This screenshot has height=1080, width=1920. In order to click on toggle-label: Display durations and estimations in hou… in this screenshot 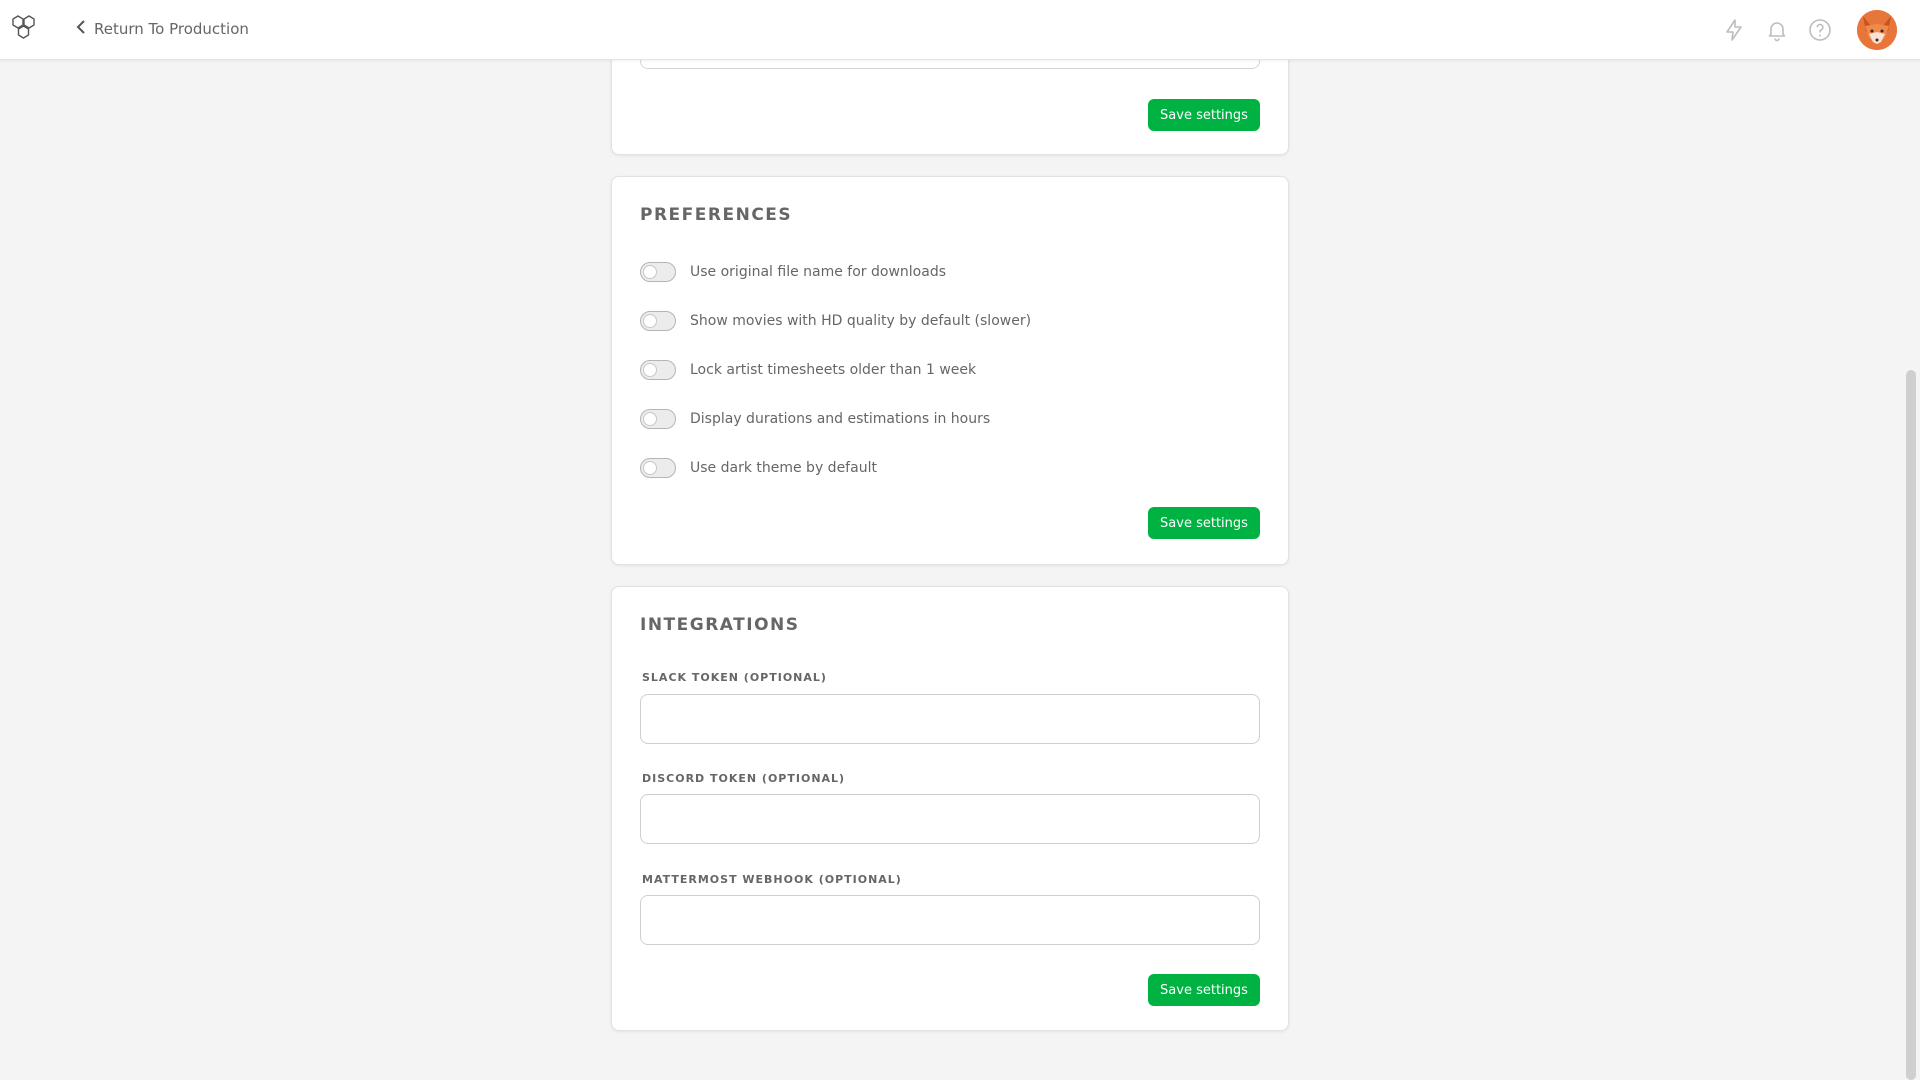, I will do `click(840, 419)`.